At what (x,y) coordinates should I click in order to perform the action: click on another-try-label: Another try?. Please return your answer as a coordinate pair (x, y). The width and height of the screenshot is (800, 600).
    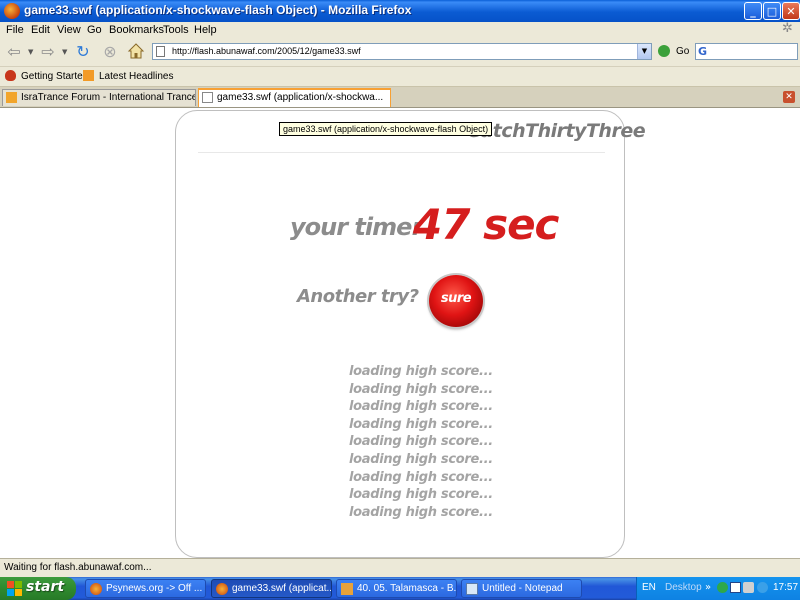
    Looking at the image, I should click on (358, 296).